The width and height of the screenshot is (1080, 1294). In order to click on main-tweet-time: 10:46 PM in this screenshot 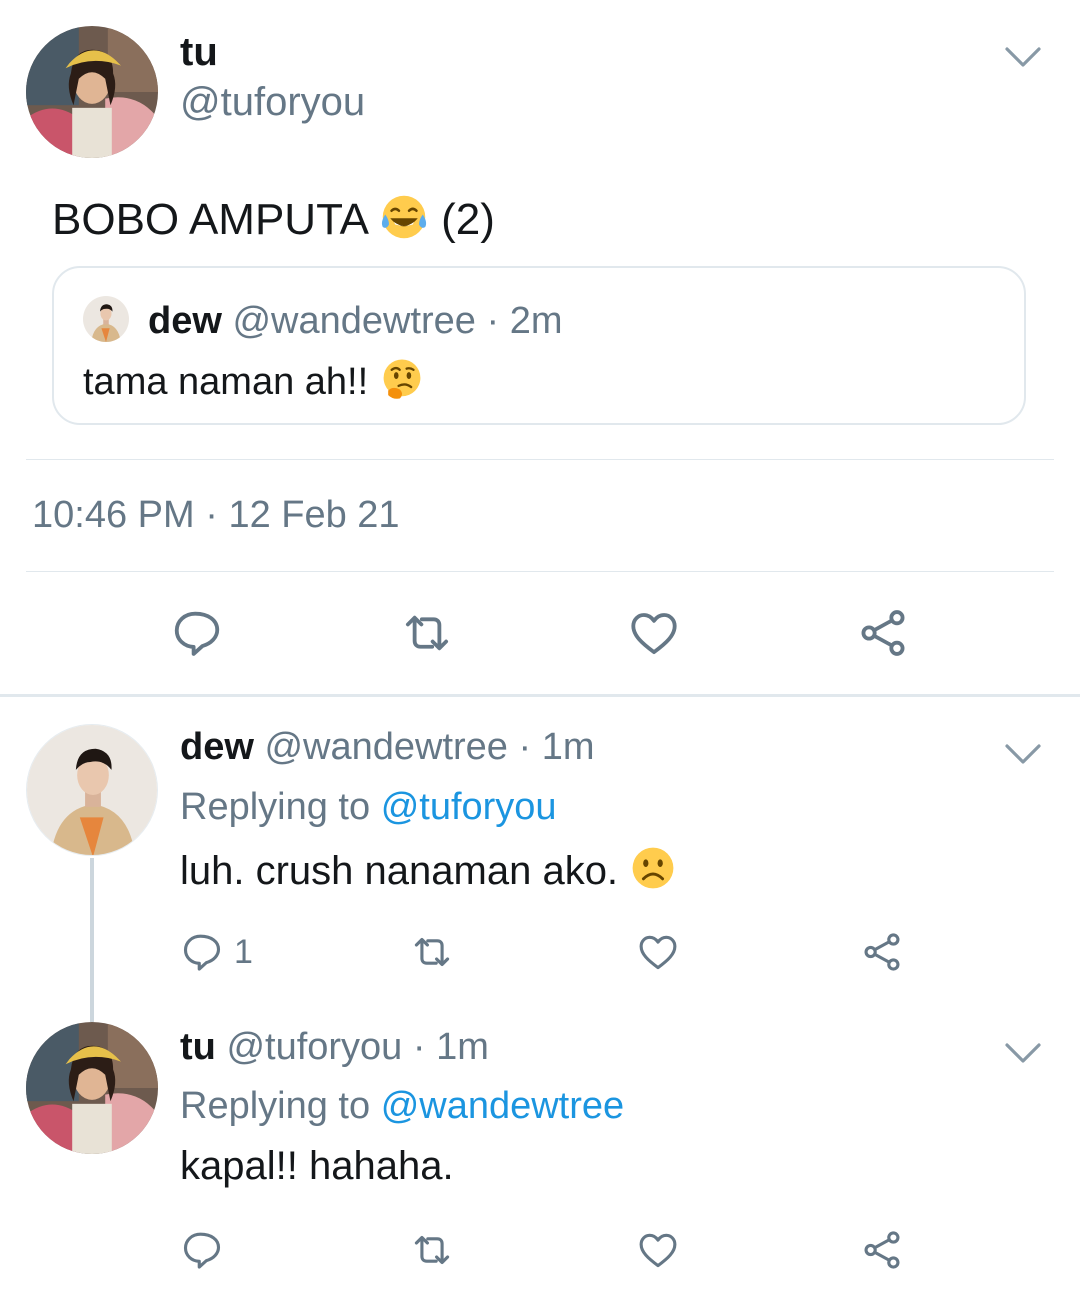, I will do `click(113, 515)`.